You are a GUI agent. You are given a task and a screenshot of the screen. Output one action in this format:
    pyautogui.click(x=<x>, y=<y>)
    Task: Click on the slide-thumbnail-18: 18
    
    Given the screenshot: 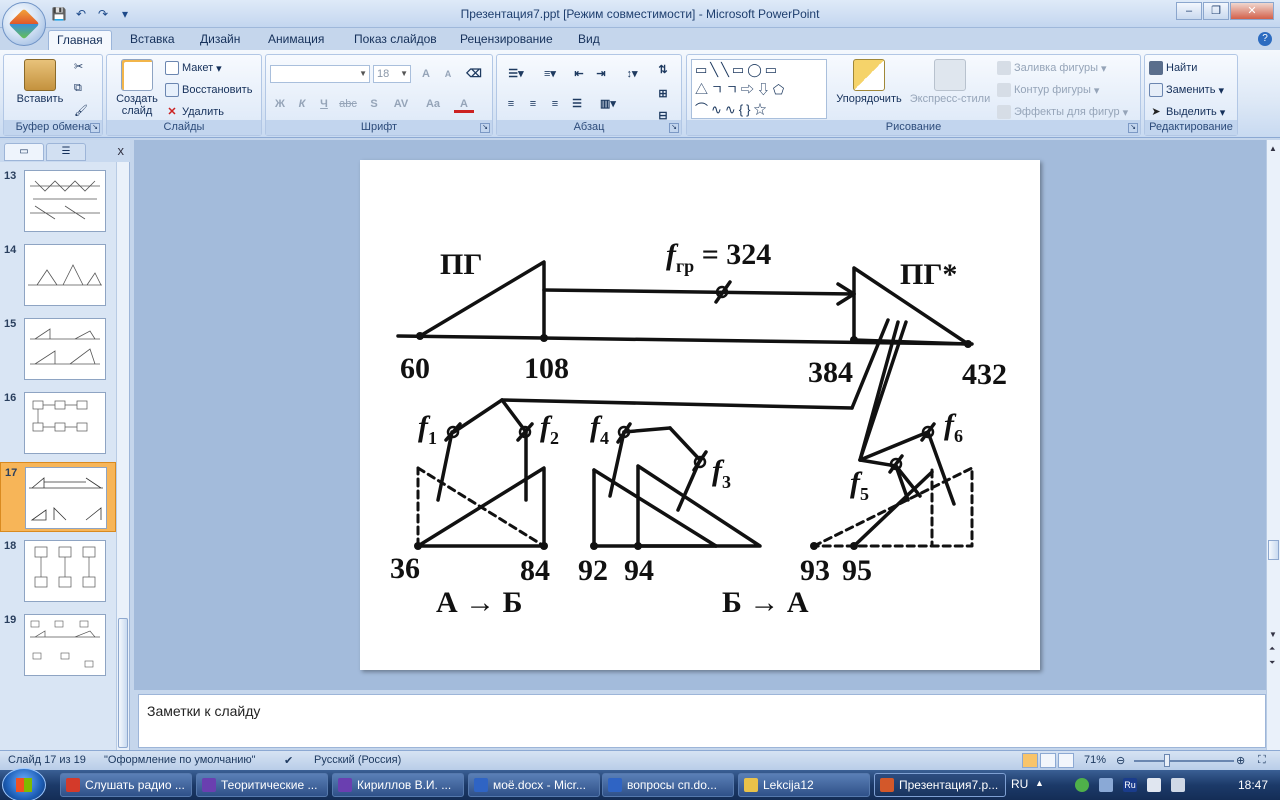 What is the action you would take?
    pyautogui.click(x=58, y=575)
    